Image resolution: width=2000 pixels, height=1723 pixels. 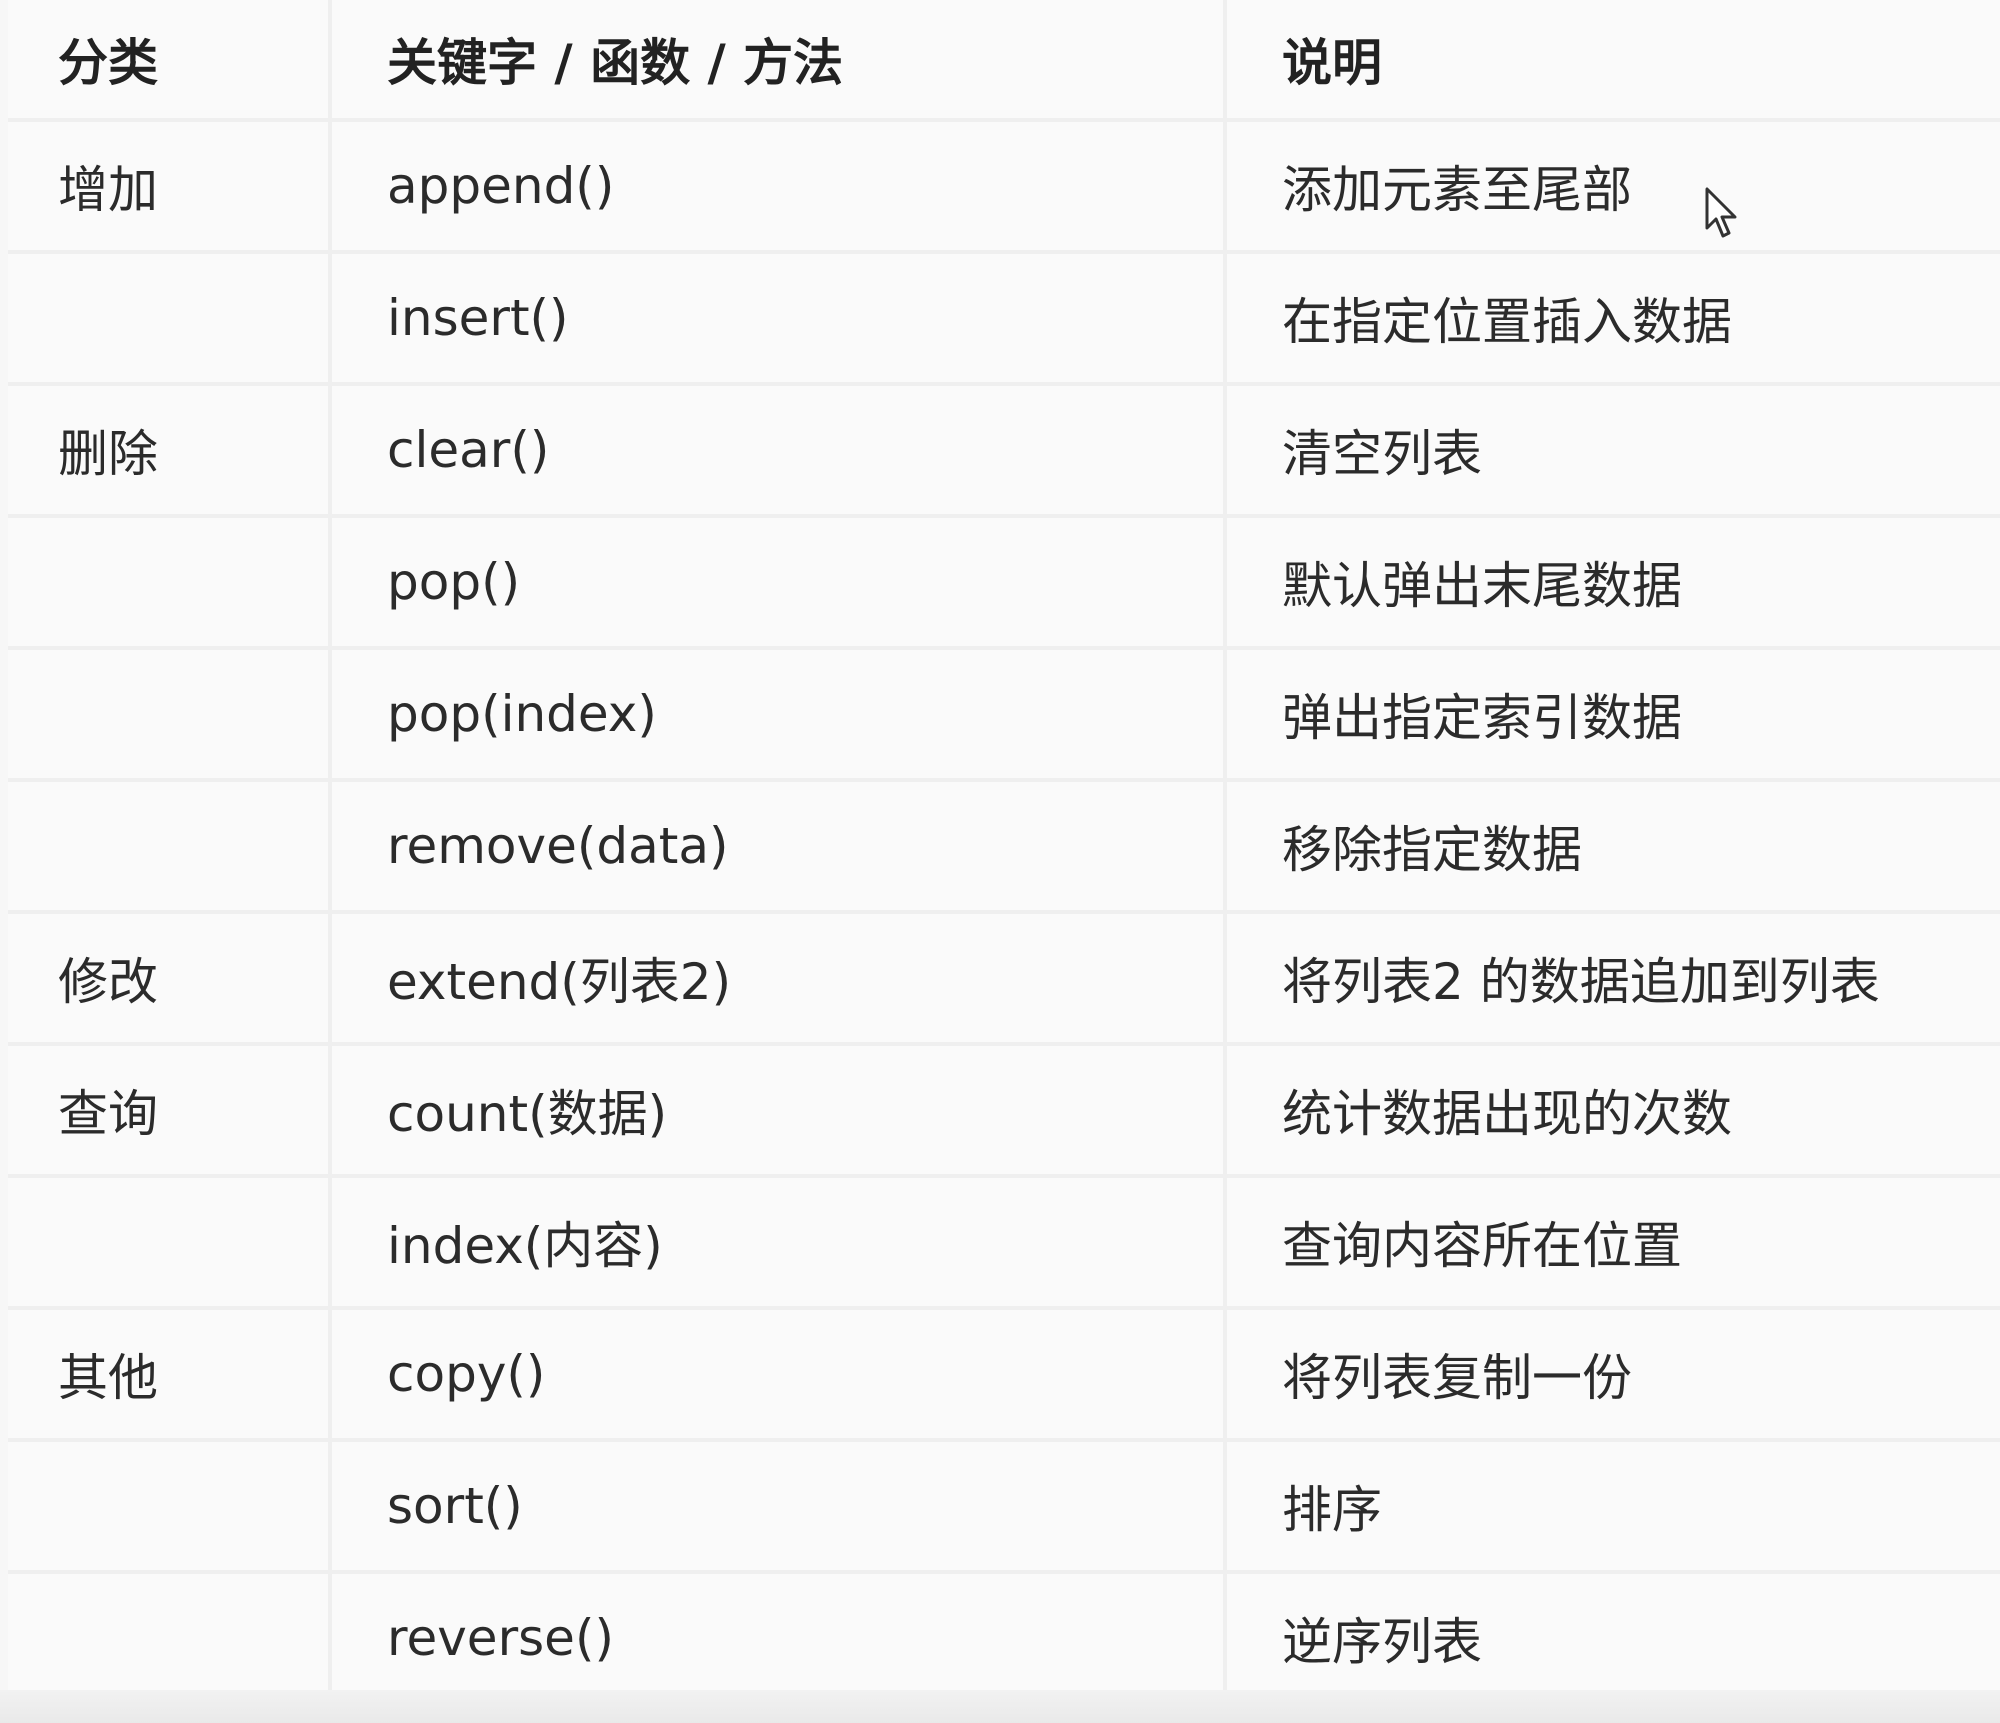 I want to click on row-description: 添加元素至尾部, so click(x=1611, y=188).